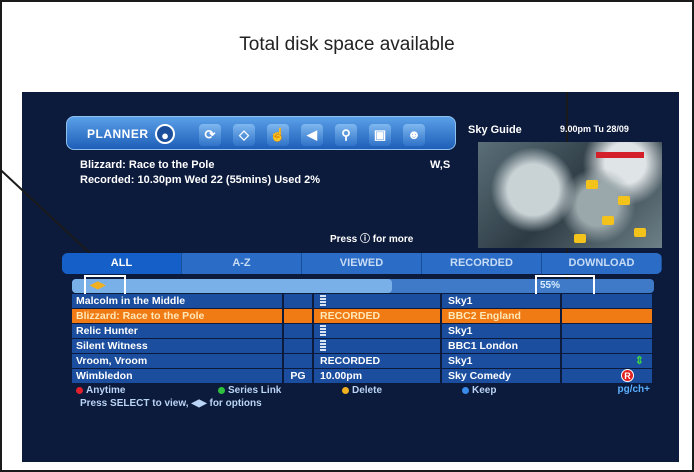  I want to click on row-channel: Sky Comedy, so click(502, 376).